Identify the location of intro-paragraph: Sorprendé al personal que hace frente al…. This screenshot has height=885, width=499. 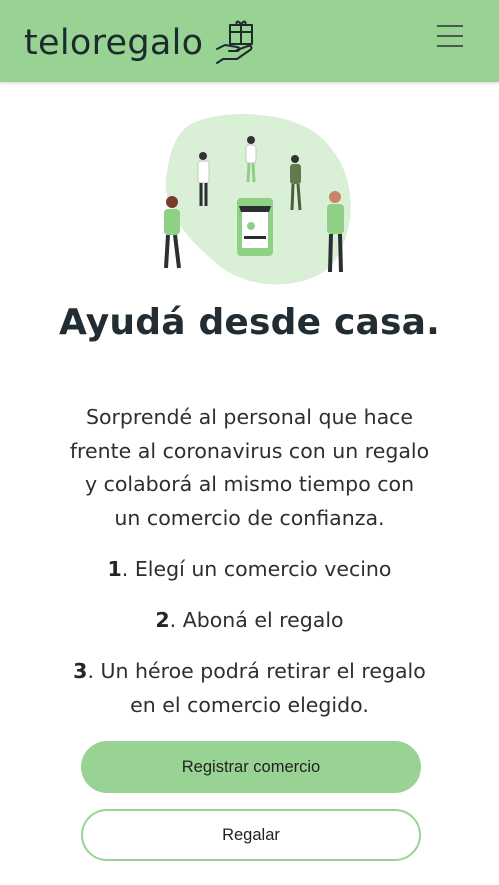
(249, 468).